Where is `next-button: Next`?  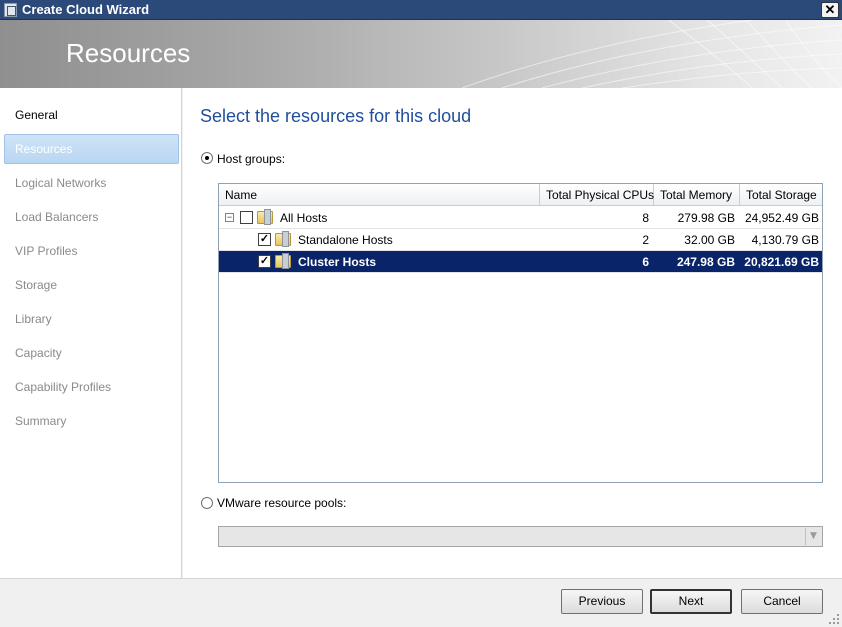 next-button: Next is located at coordinates (691, 601).